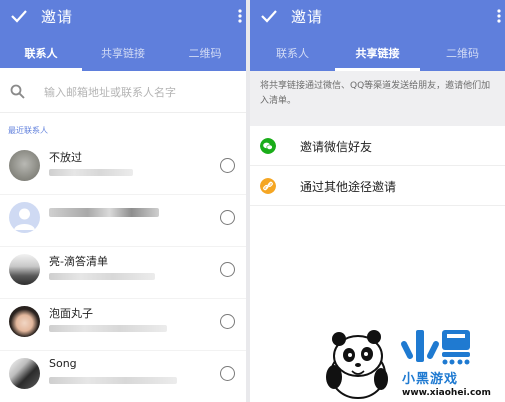  What do you see at coordinates (78, 261) in the screenshot?
I see `contact-name: 亮-滴答清单` at bounding box center [78, 261].